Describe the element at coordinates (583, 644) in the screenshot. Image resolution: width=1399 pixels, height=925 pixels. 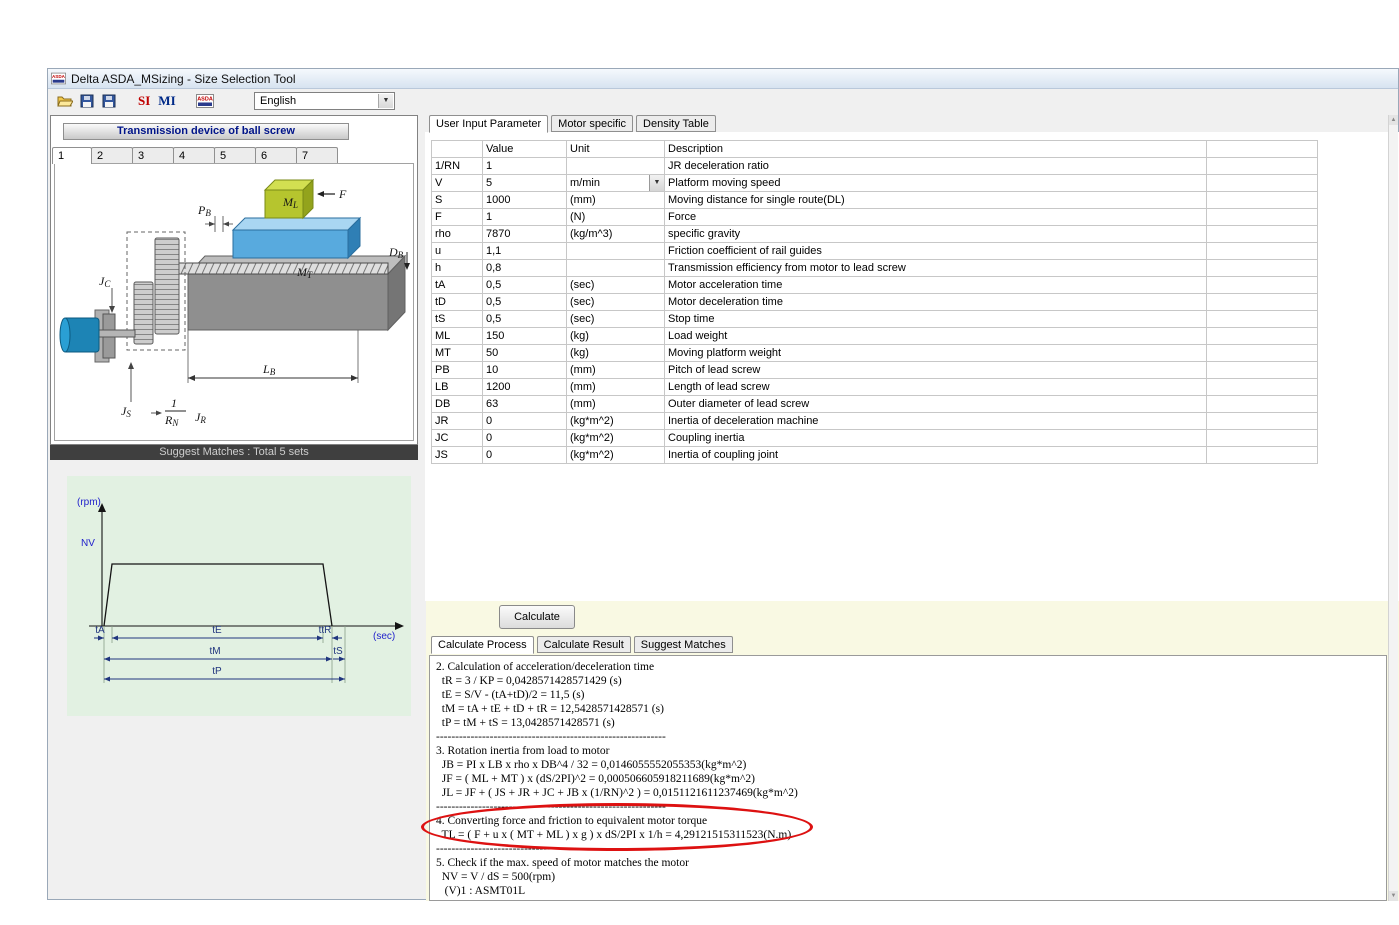
I see `tab-calculate-result: Calculate Result` at that location.